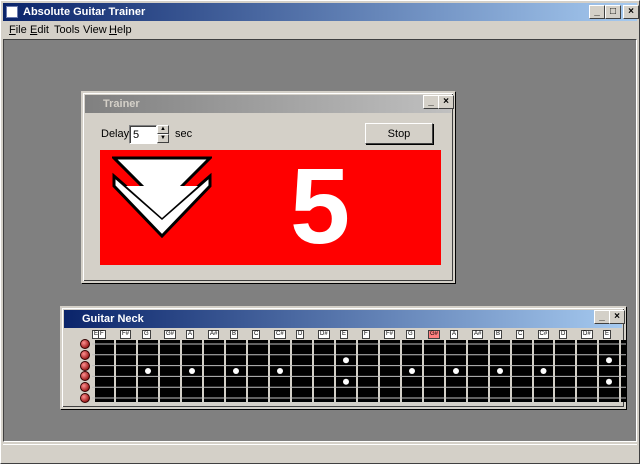 The image size is (640, 464). Describe the element at coordinates (320, 205) in the screenshot. I see `countdown-number: 5` at that location.